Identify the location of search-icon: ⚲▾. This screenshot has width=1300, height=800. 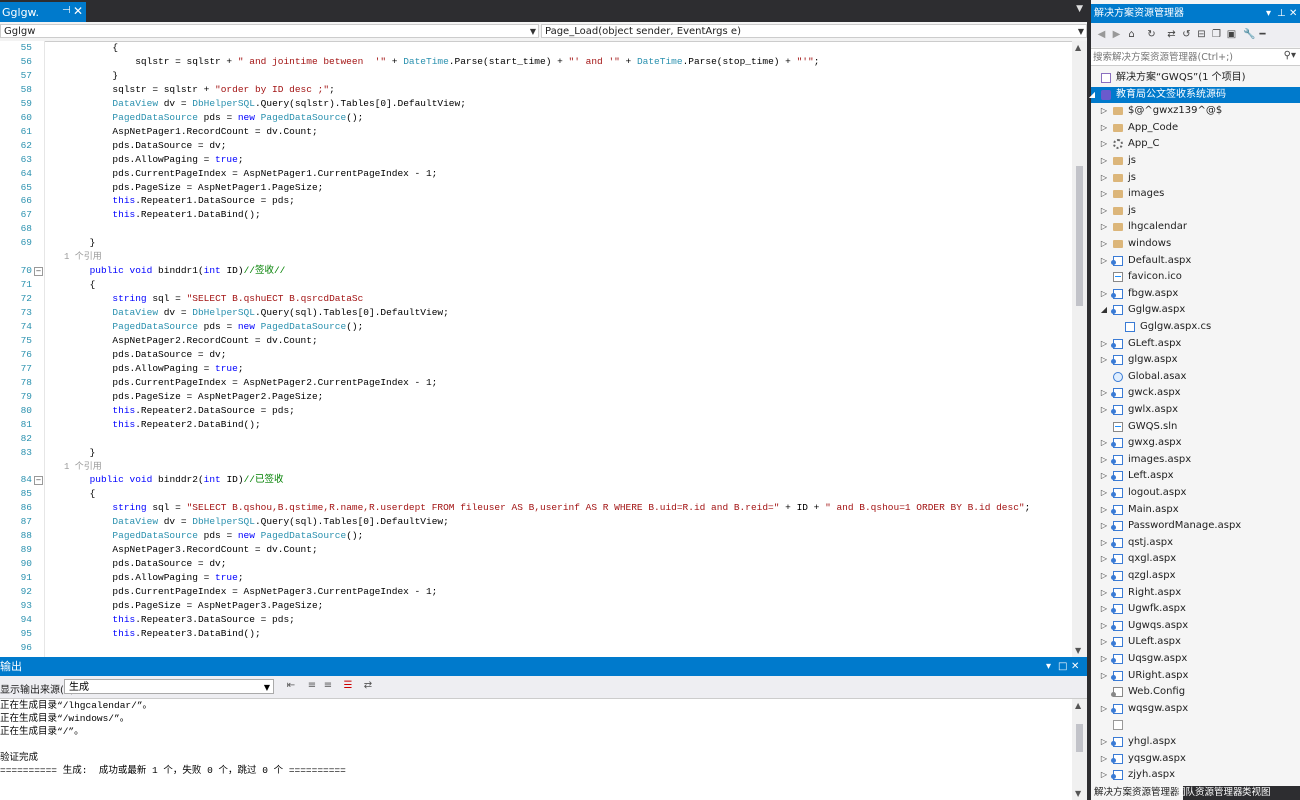
(1290, 55).